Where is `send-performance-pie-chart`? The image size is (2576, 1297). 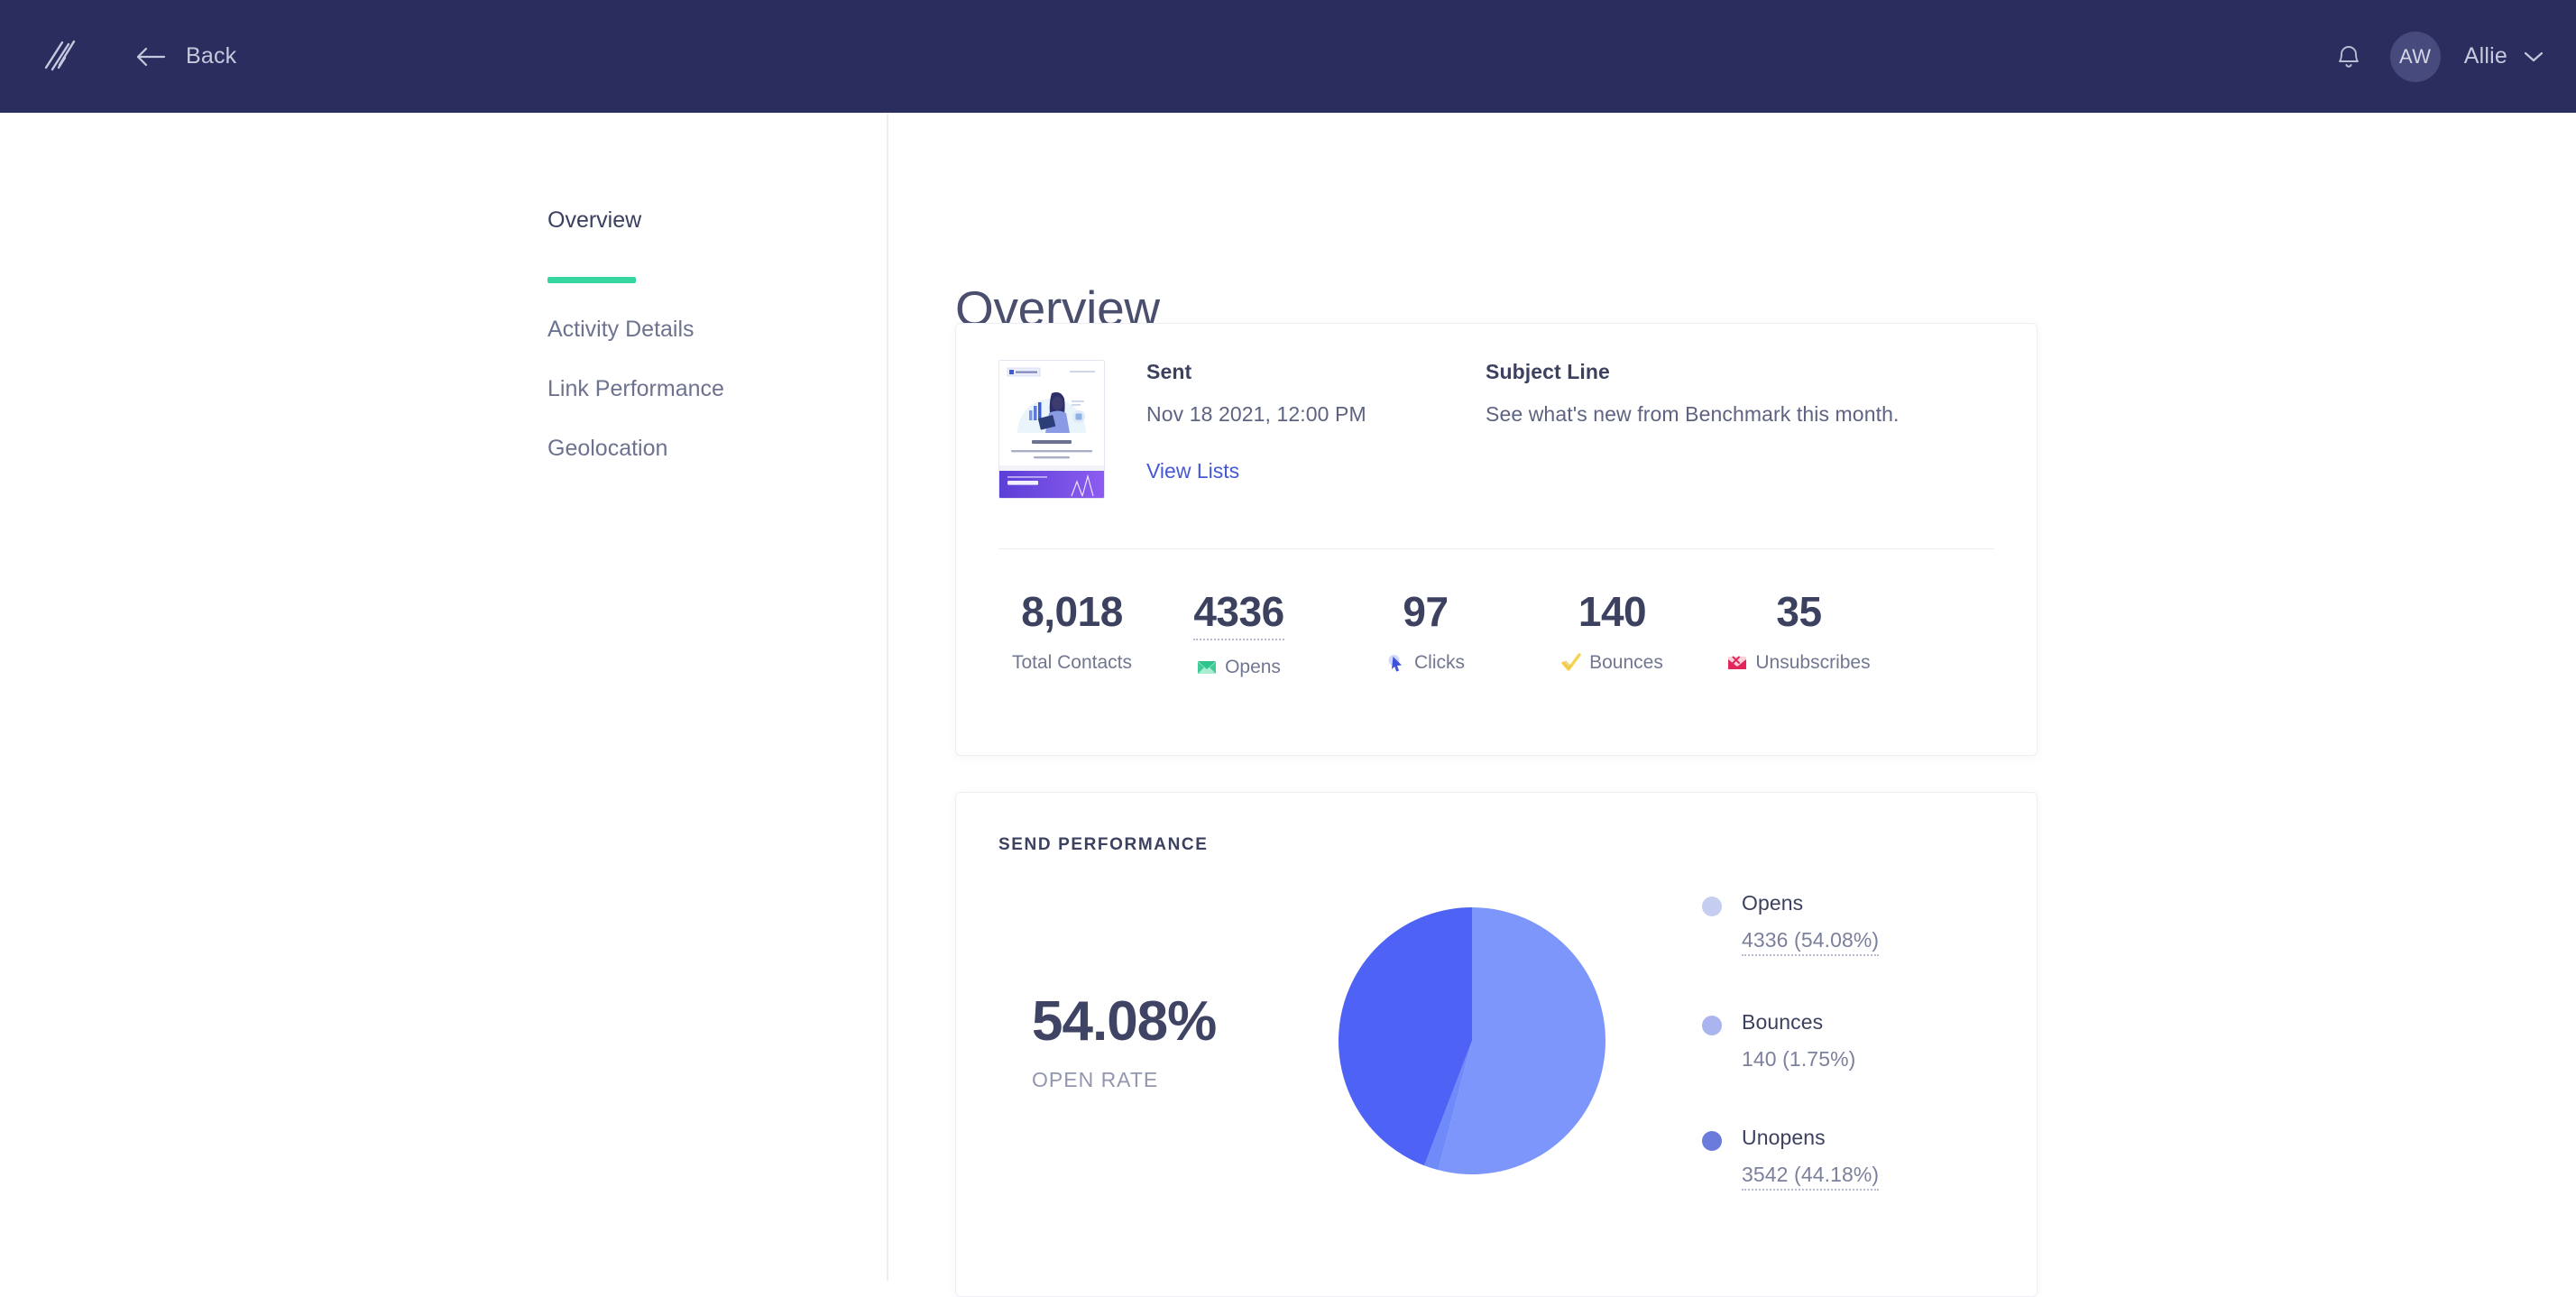
send-performance-pie-chart is located at coordinates (1472, 1041).